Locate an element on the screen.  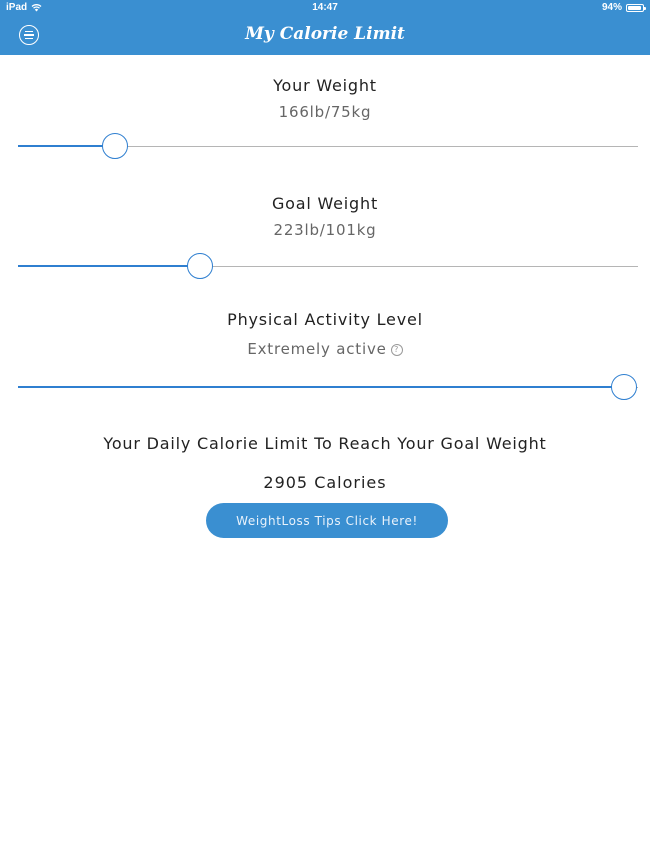
activity-label: Physical Activity Level is located at coordinates (325, 319).